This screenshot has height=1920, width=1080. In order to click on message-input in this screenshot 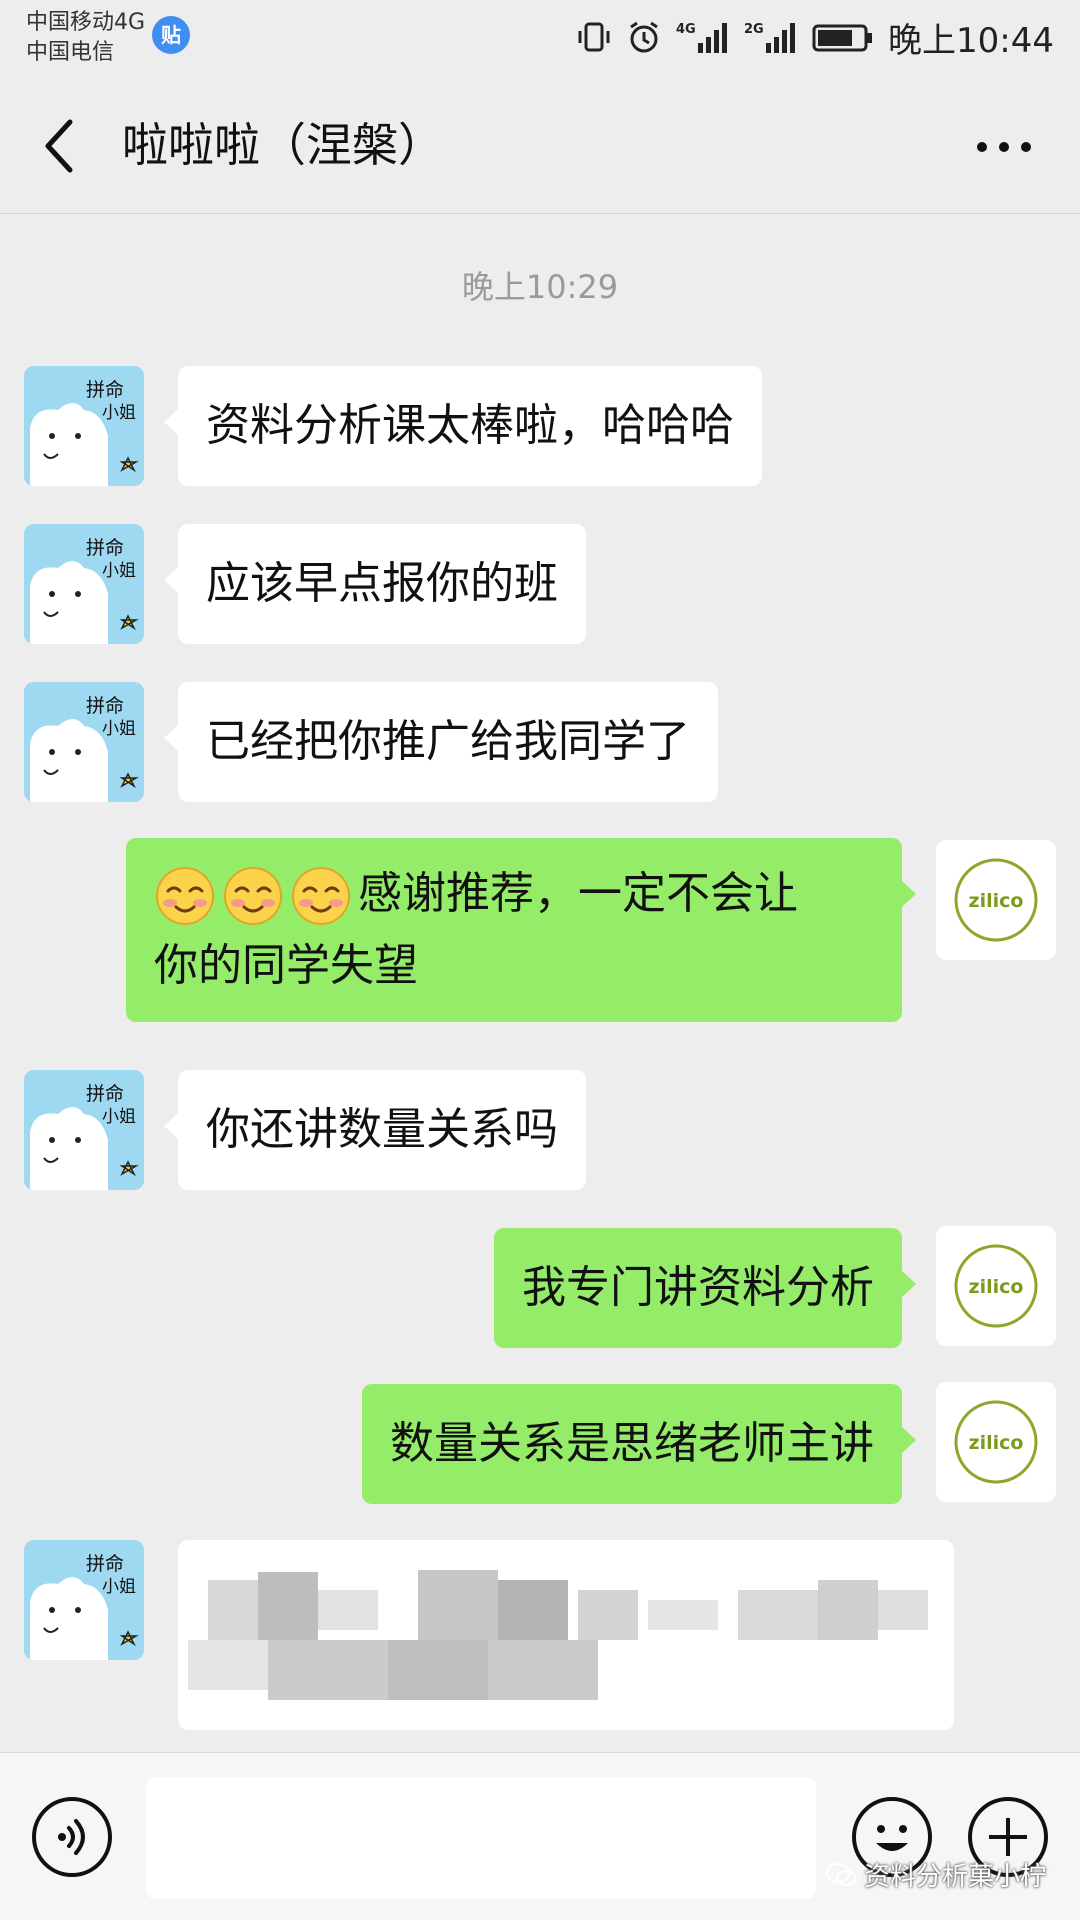, I will do `click(481, 1838)`.